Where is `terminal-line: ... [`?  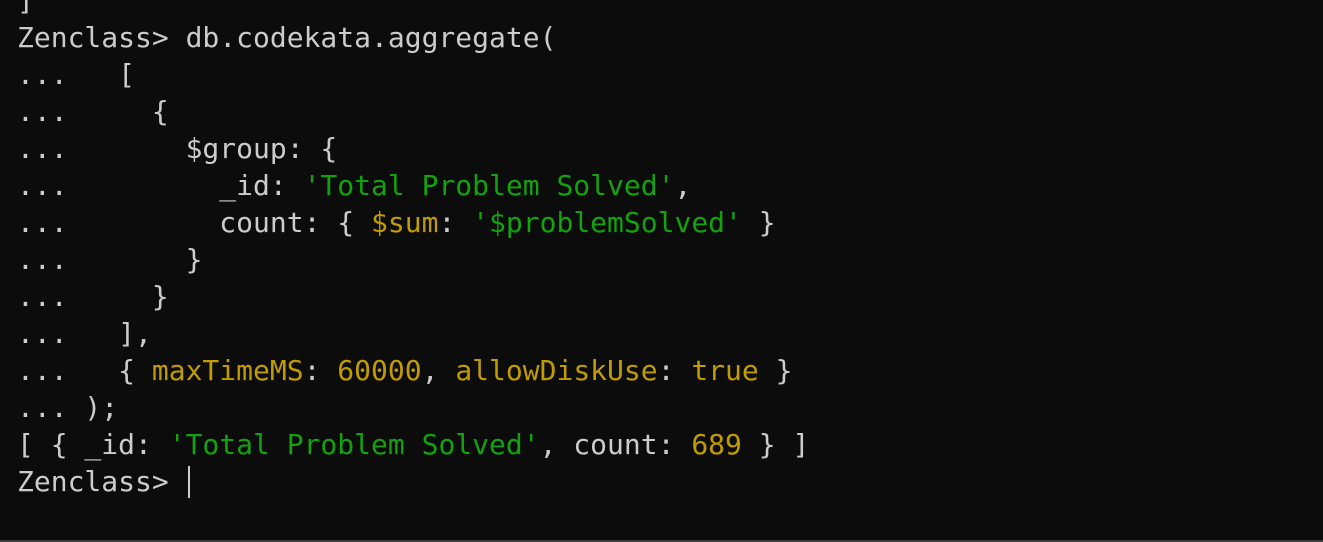
terminal-line: ... [ is located at coordinates (413, 74).